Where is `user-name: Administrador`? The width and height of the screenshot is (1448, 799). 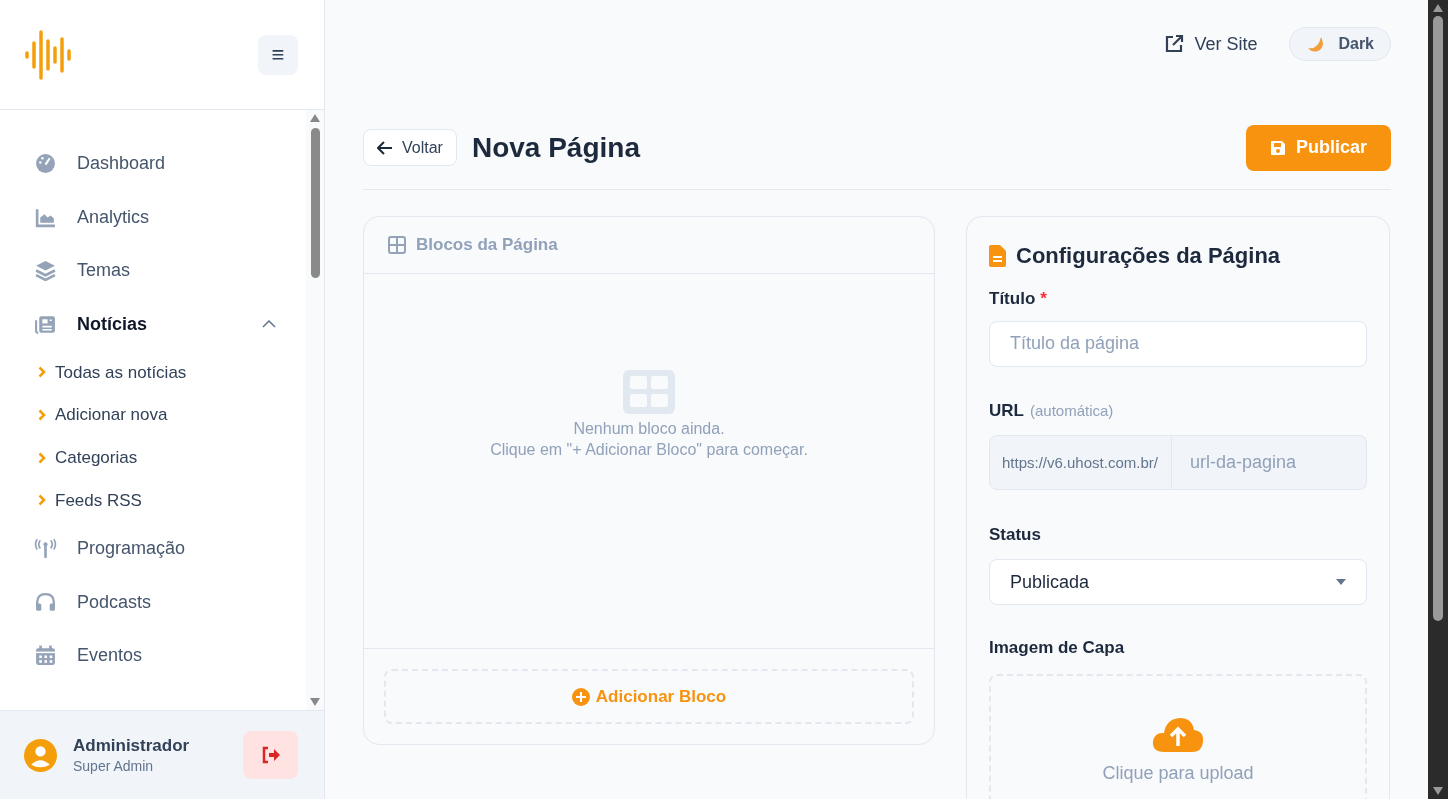 user-name: Administrador is located at coordinates (132, 746).